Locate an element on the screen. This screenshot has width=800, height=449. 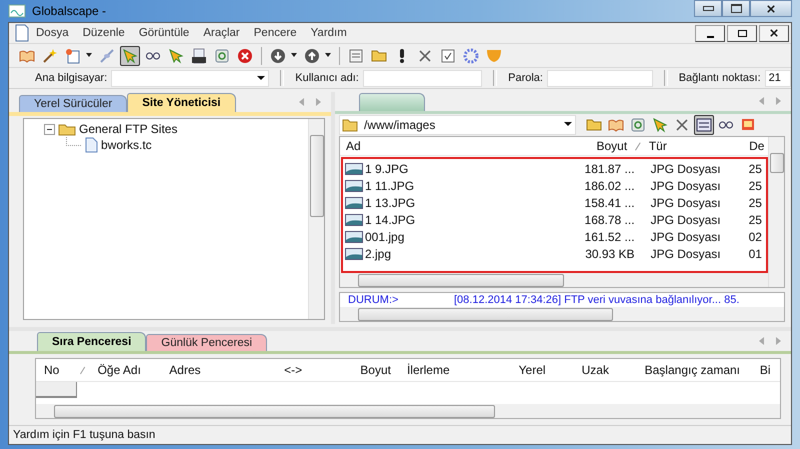
column-header: No is located at coordinates (56, 370).